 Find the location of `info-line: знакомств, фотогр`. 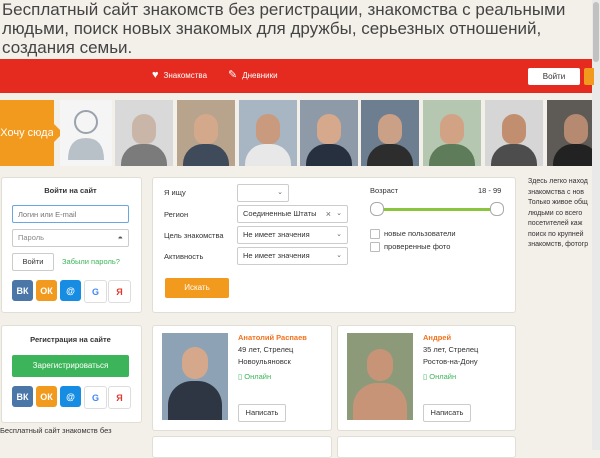

info-line: знакомств, фотогр is located at coordinates (558, 244).